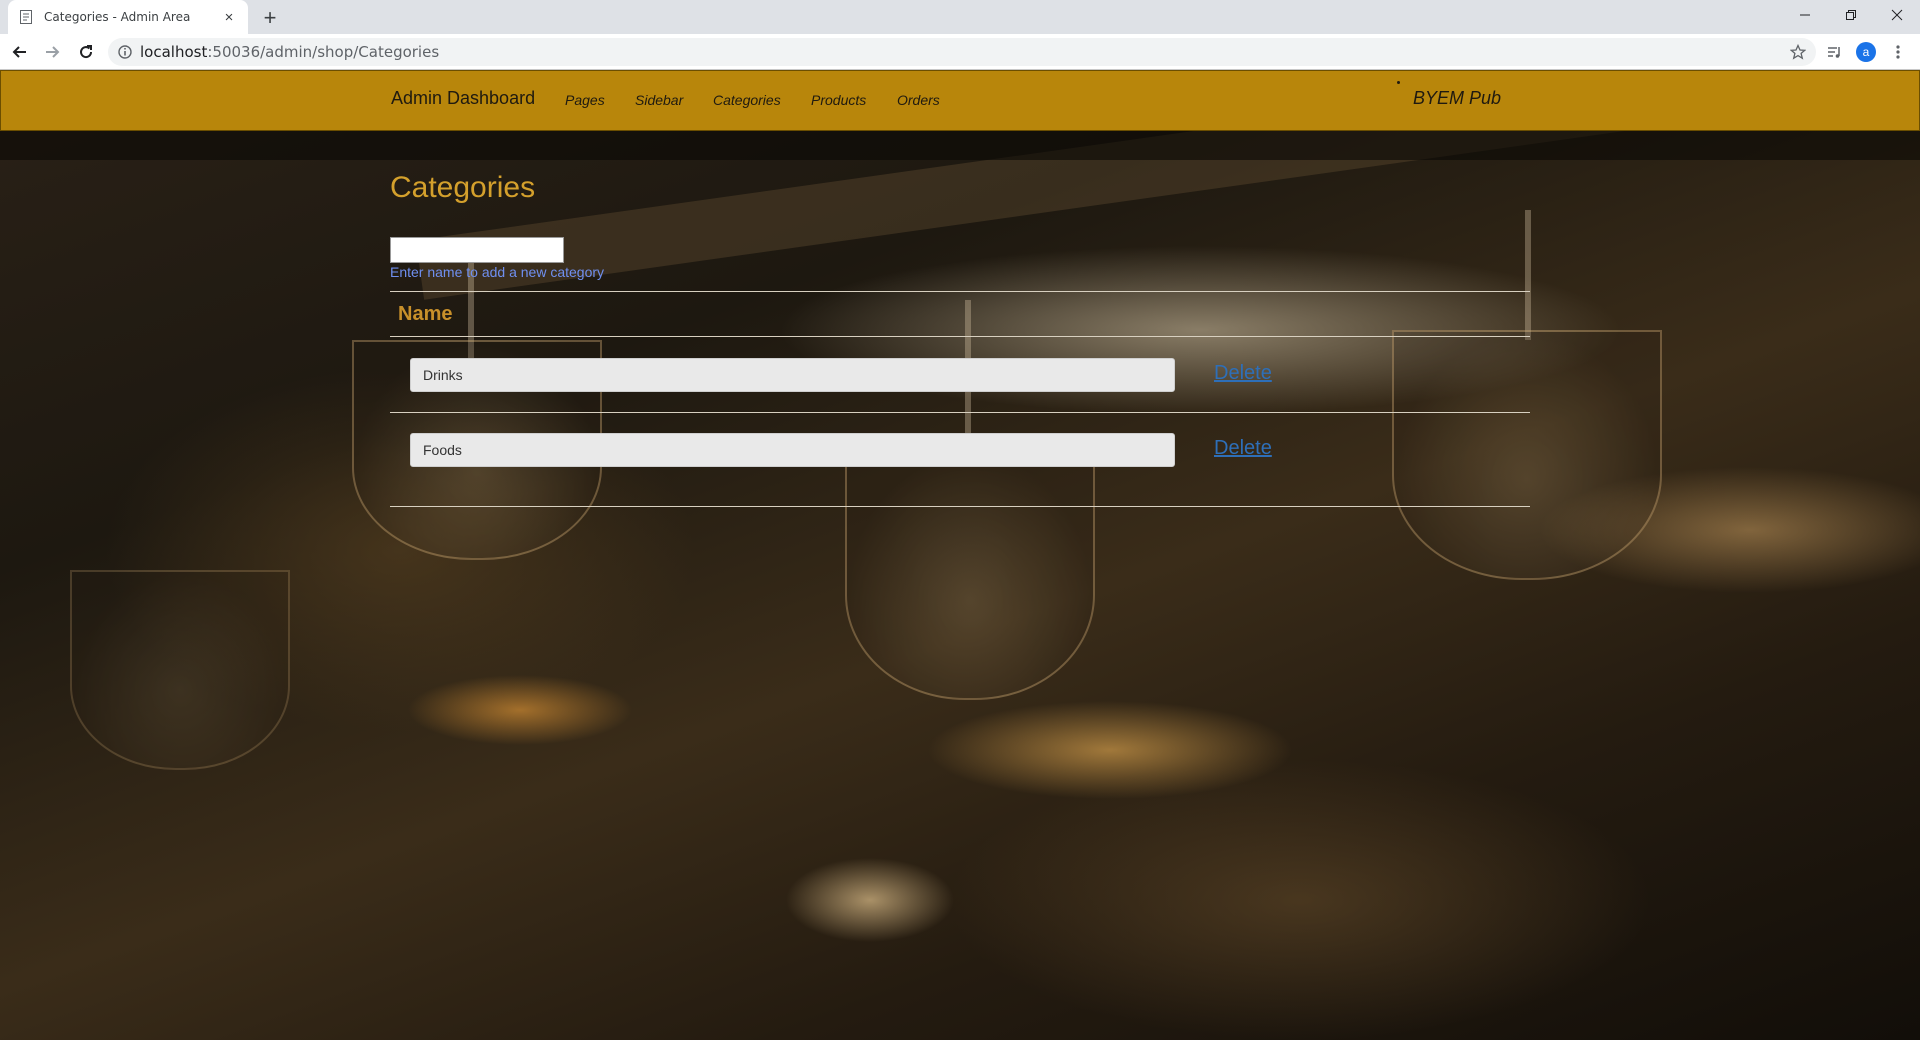  What do you see at coordinates (960, 17) in the screenshot?
I see `browser-tabstrip: Categories - Admin Area × +` at bounding box center [960, 17].